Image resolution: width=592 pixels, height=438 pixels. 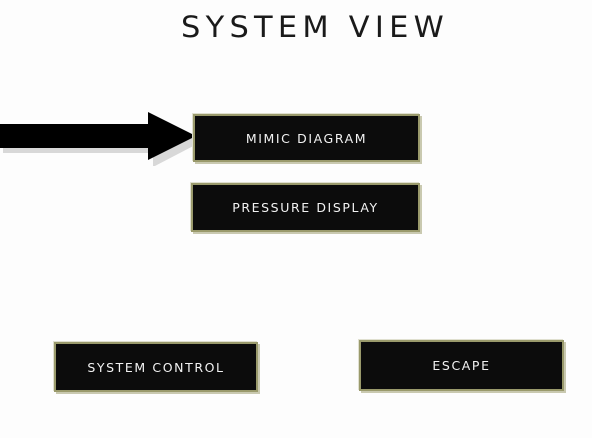 I want to click on arrow-right-icon, so click(x=100, y=139).